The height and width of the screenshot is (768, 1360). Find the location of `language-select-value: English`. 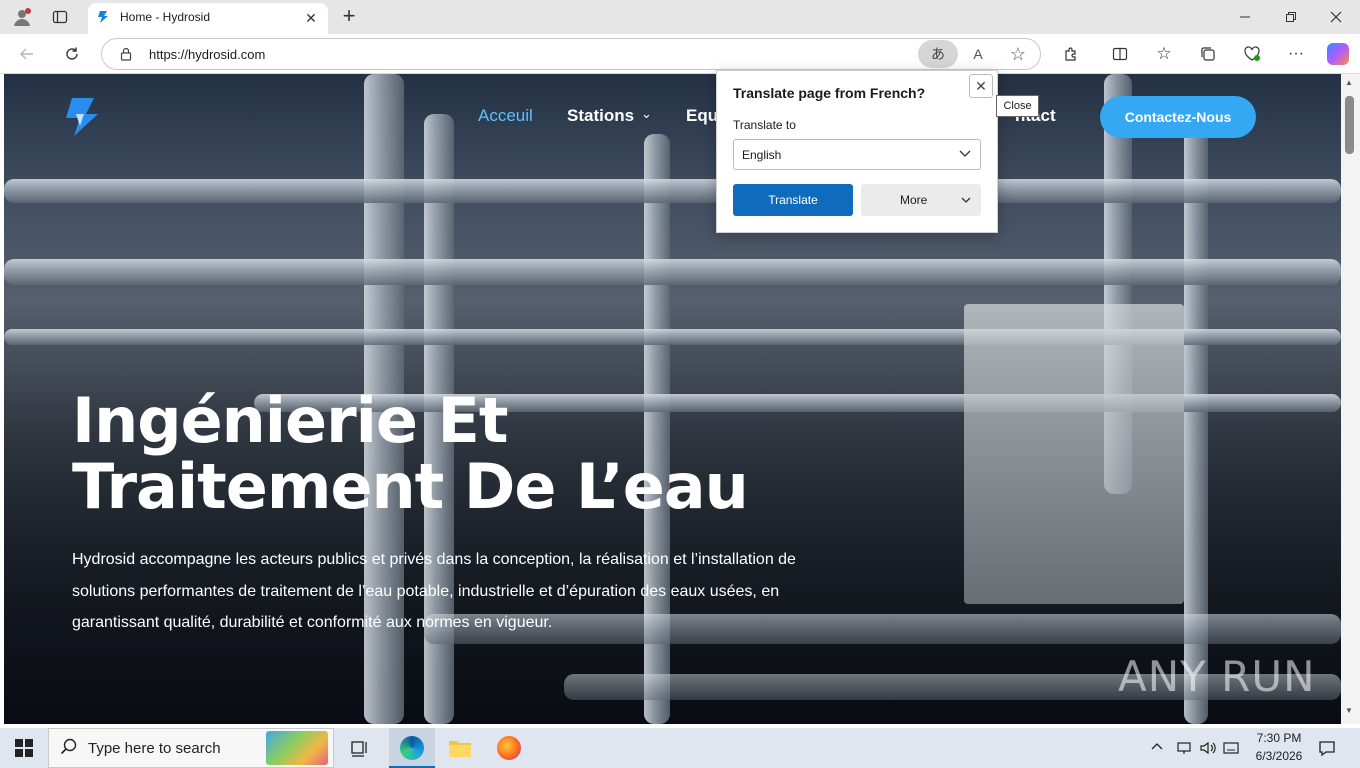

language-select-value: English is located at coordinates (762, 155).